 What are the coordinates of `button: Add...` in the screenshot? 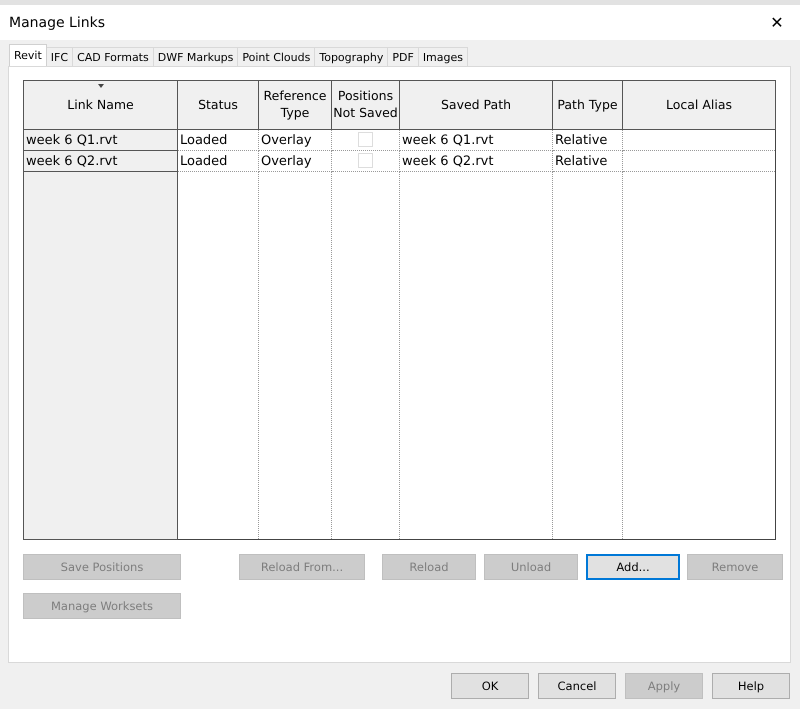 It's located at (633, 567).